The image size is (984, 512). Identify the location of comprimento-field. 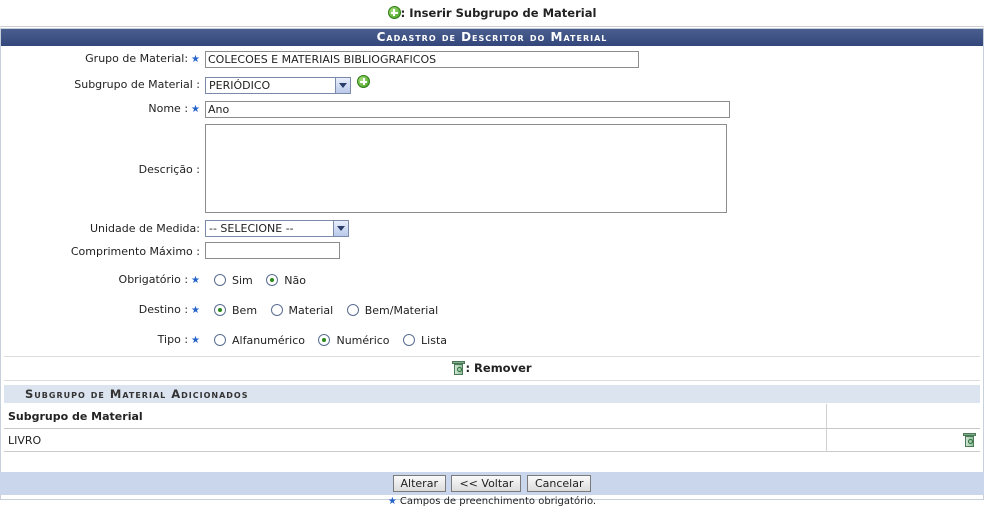
(272, 250).